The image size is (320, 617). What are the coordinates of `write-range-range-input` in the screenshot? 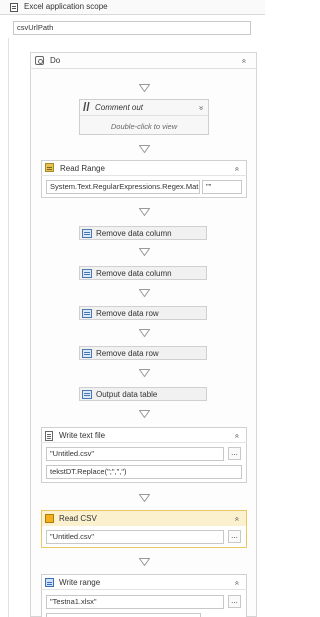 It's located at (123, 615).